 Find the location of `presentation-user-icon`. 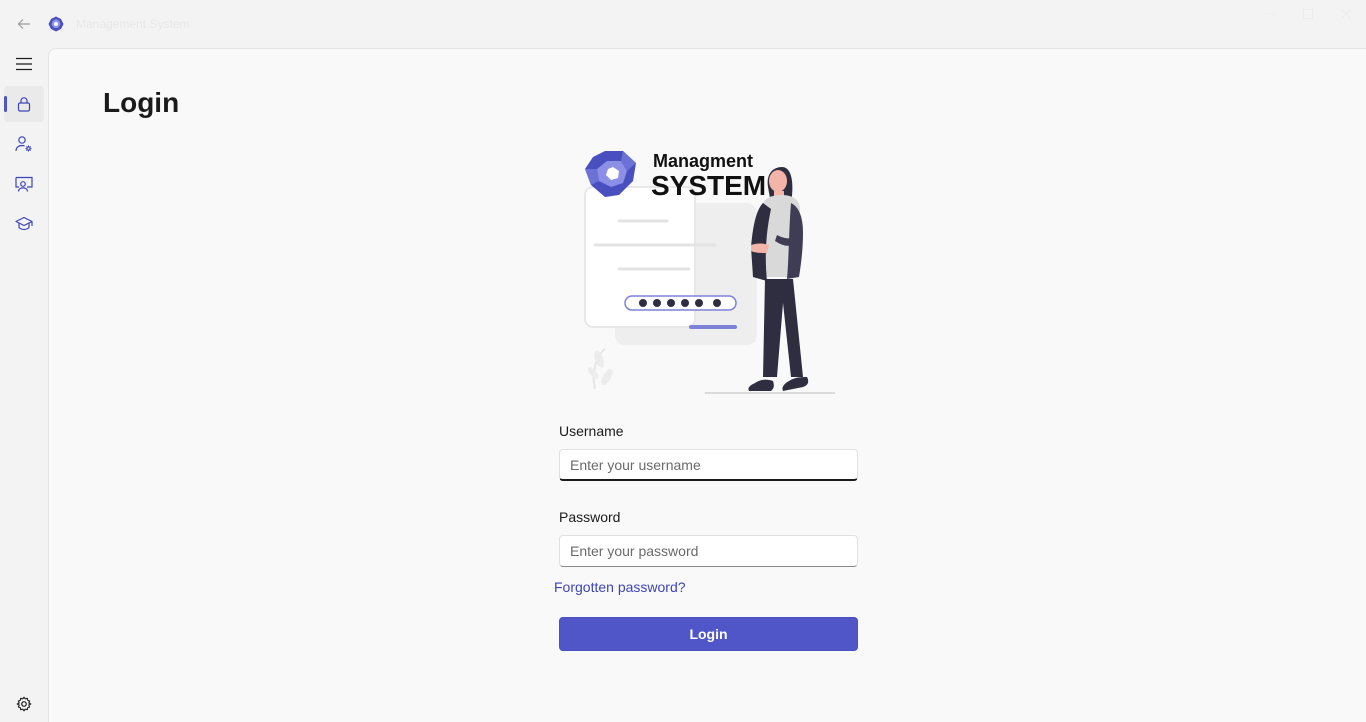

presentation-user-icon is located at coordinates (24, 184).